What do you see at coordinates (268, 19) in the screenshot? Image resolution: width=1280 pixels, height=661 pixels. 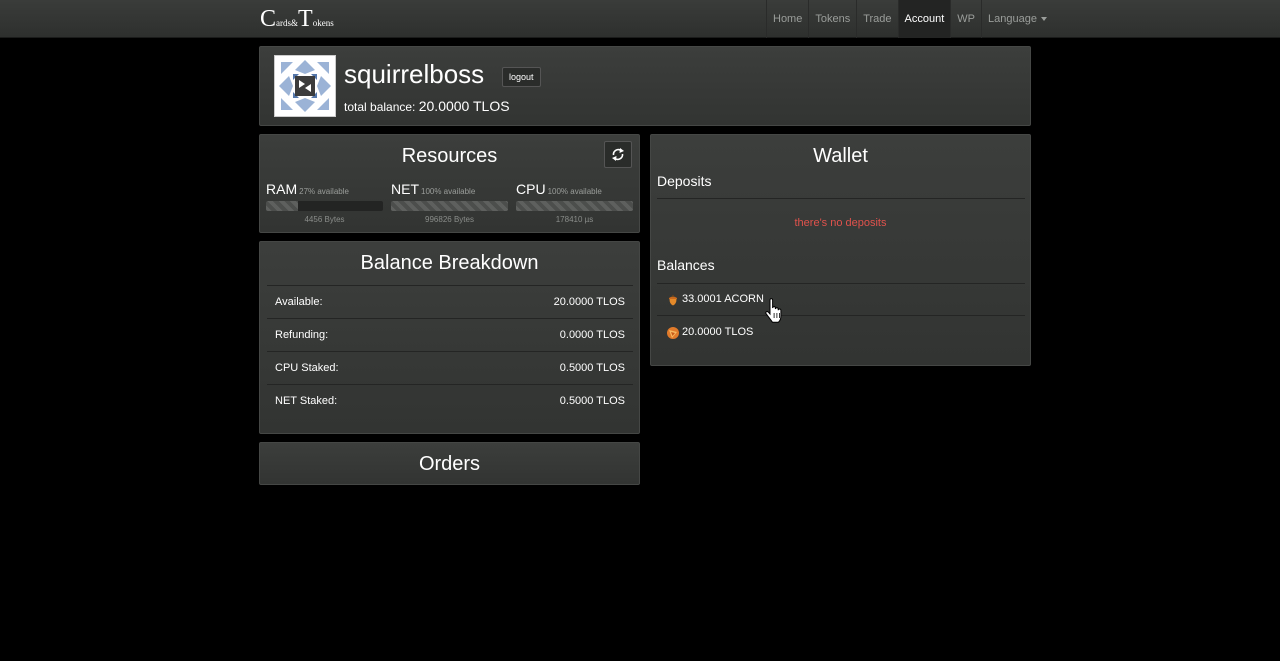 I see `brand-letter-c: C` at bounding box center [268, 19].